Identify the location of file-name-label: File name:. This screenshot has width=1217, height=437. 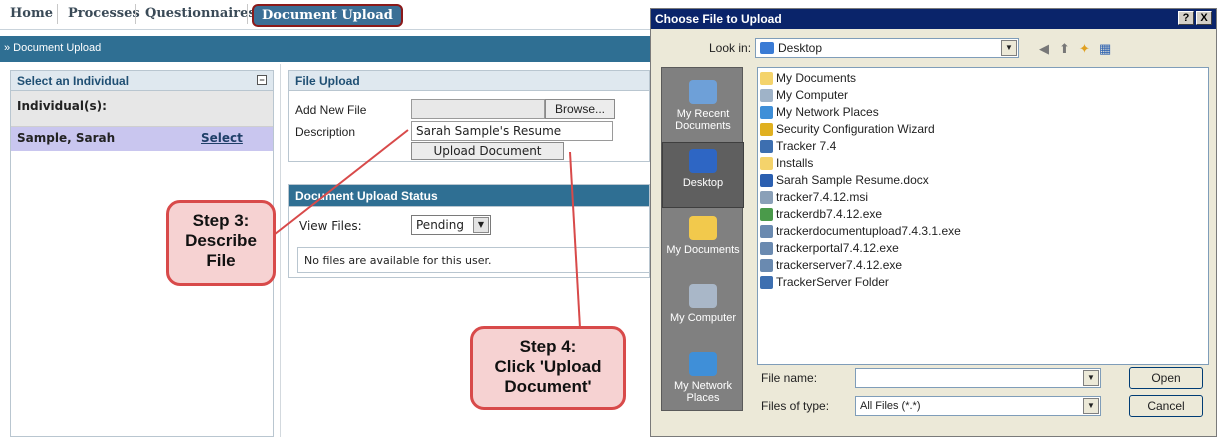
(789, 378).